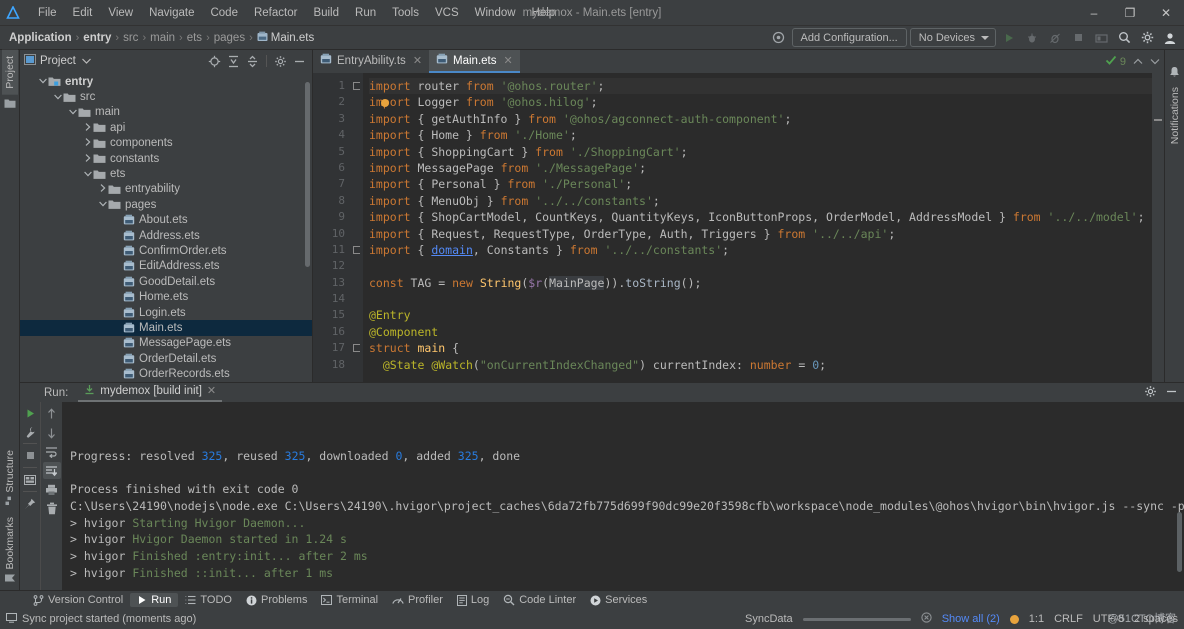  I want to click on settings-sync-icon, so click(779, 38).